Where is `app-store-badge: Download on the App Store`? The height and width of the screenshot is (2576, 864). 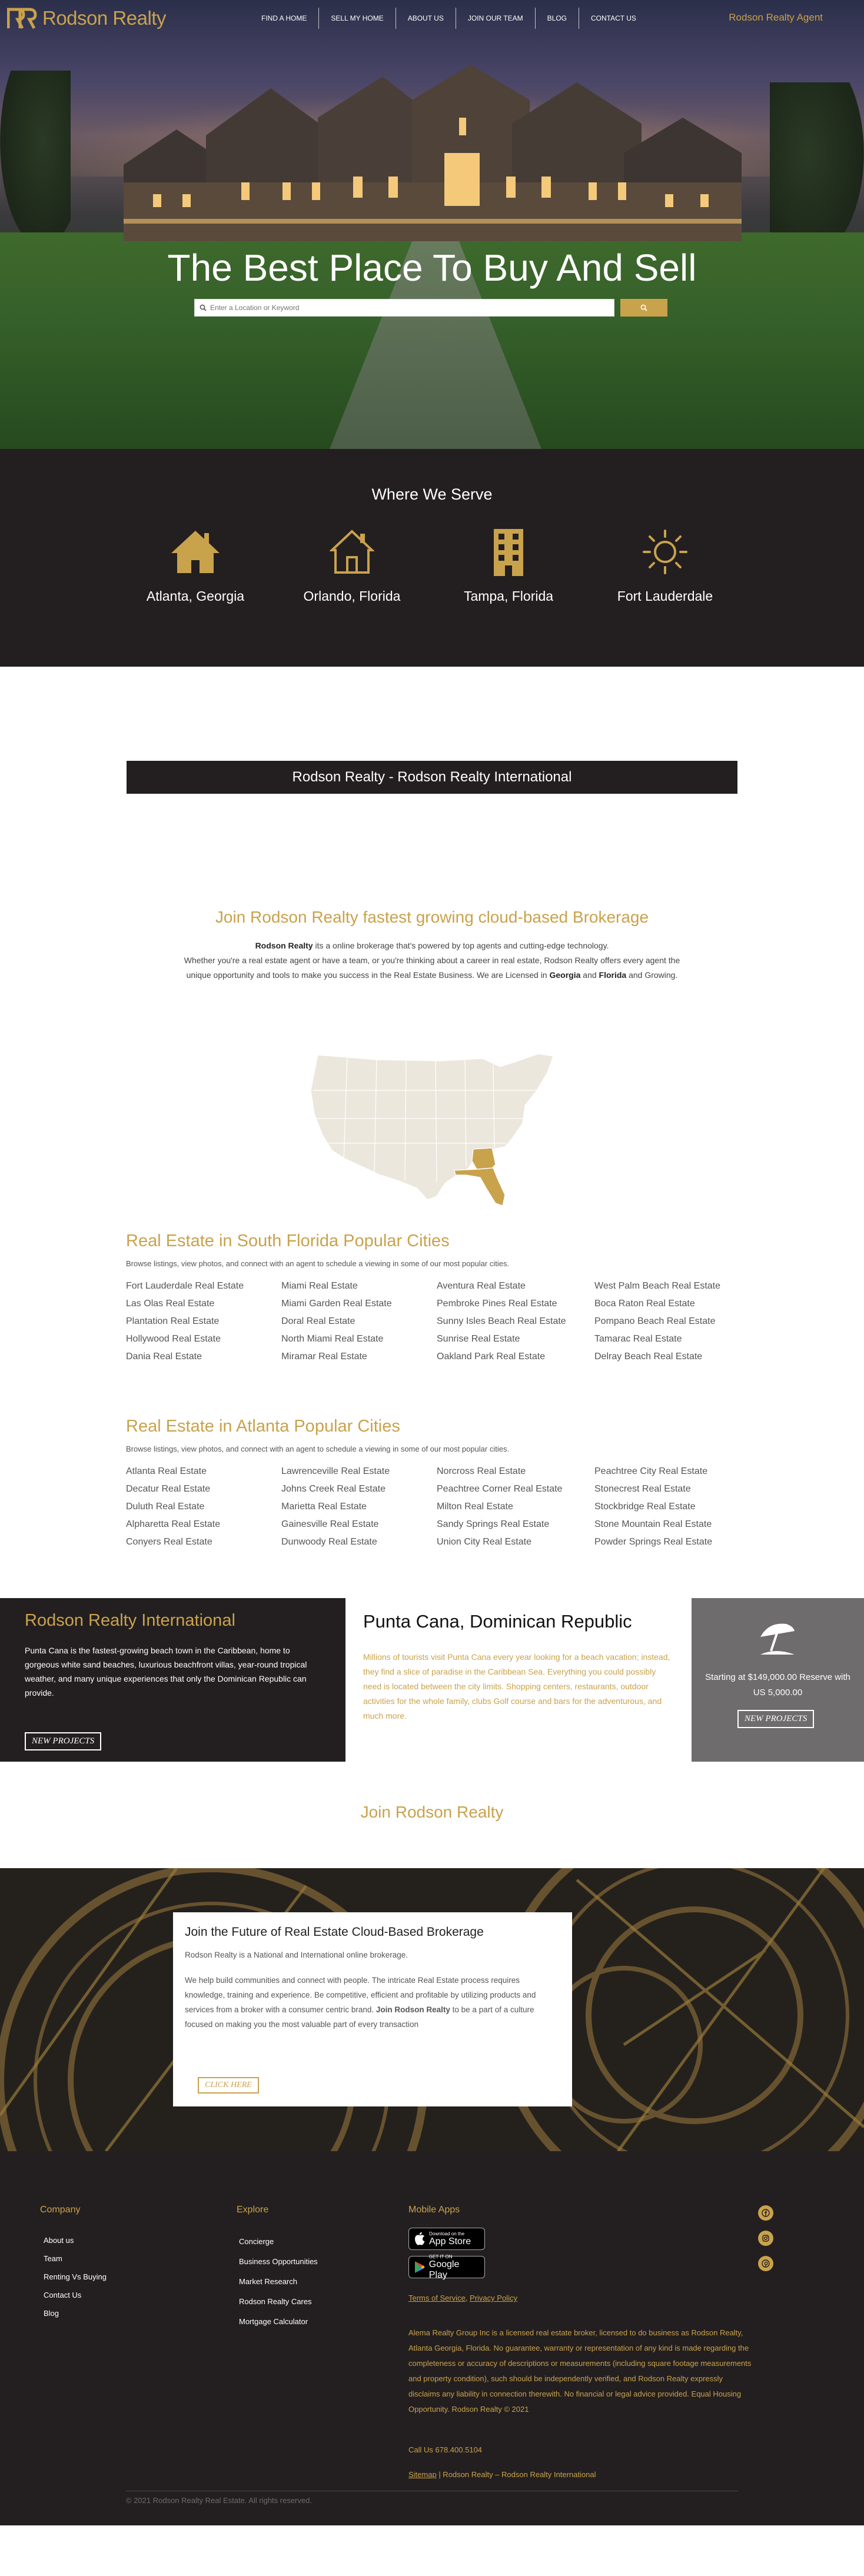
app-store-badge: Download on the App Store is located at coordinates (447, 2239).